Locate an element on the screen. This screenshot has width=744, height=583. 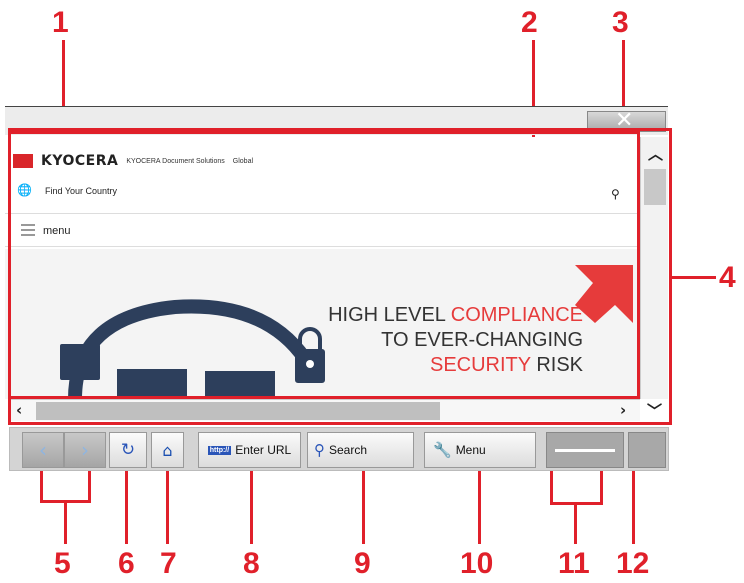
home-button: ⌂ is located at coordinates (167, 450).